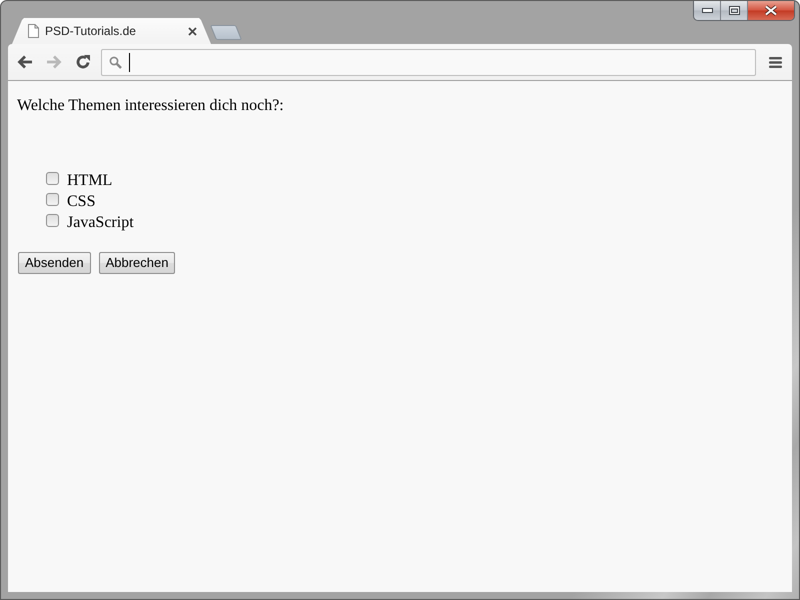 Image resolution: width=800 pixels, height=600 pixels. Describe the element at coordinates (775, 62) in the screenshot. I see `menu-icon` at that location.